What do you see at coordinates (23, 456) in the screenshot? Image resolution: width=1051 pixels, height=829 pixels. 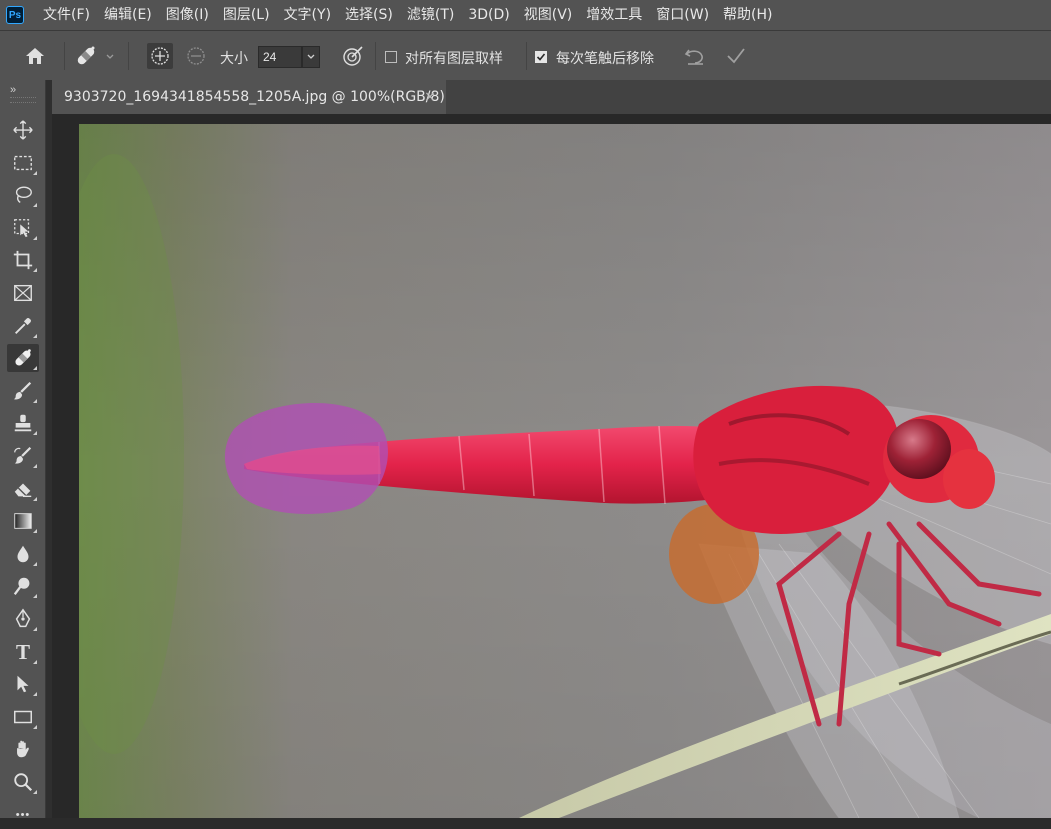 I see `history-brush-tool` at bounding box center [23, 456].